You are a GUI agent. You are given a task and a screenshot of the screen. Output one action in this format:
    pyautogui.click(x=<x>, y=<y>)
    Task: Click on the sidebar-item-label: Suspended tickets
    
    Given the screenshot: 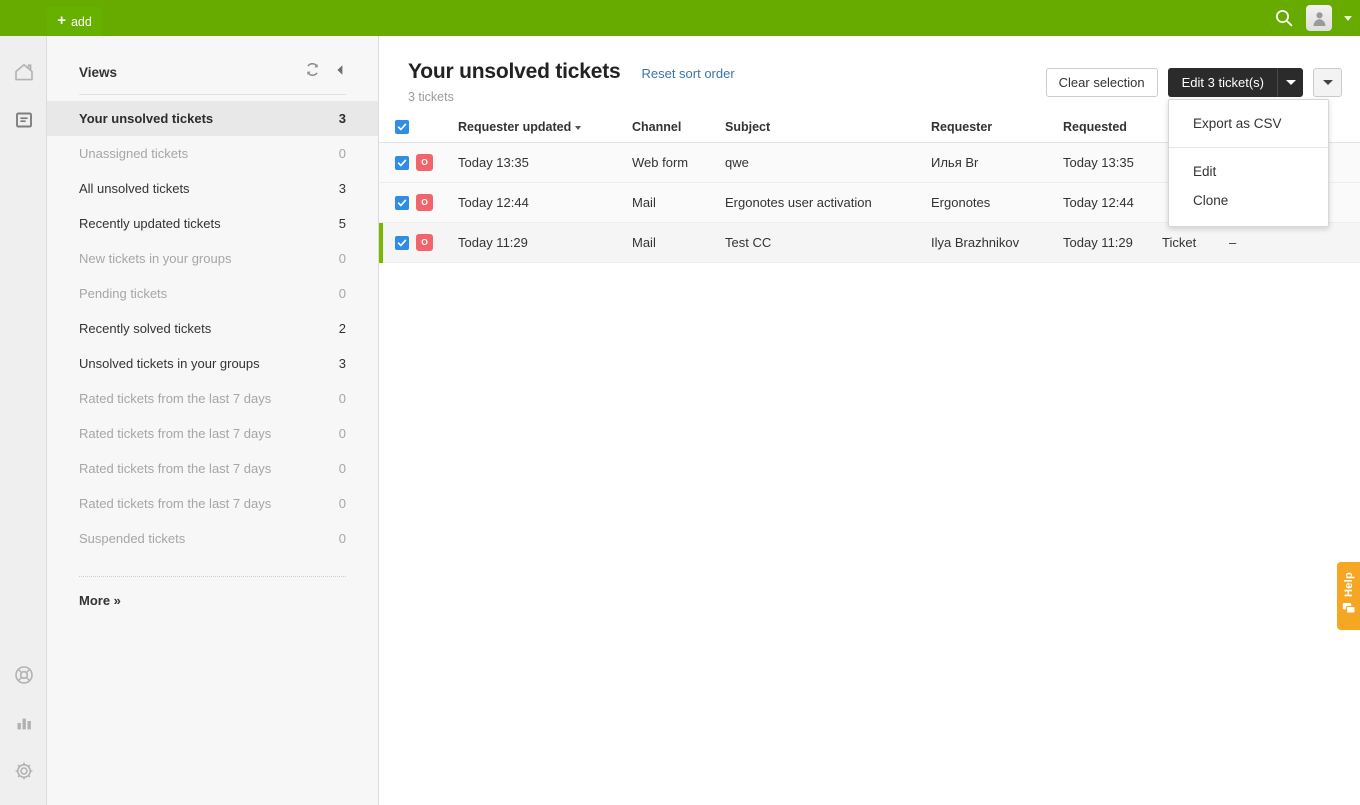 What is the action you would take?
    pyautogui.click(x=132, y=538)
    